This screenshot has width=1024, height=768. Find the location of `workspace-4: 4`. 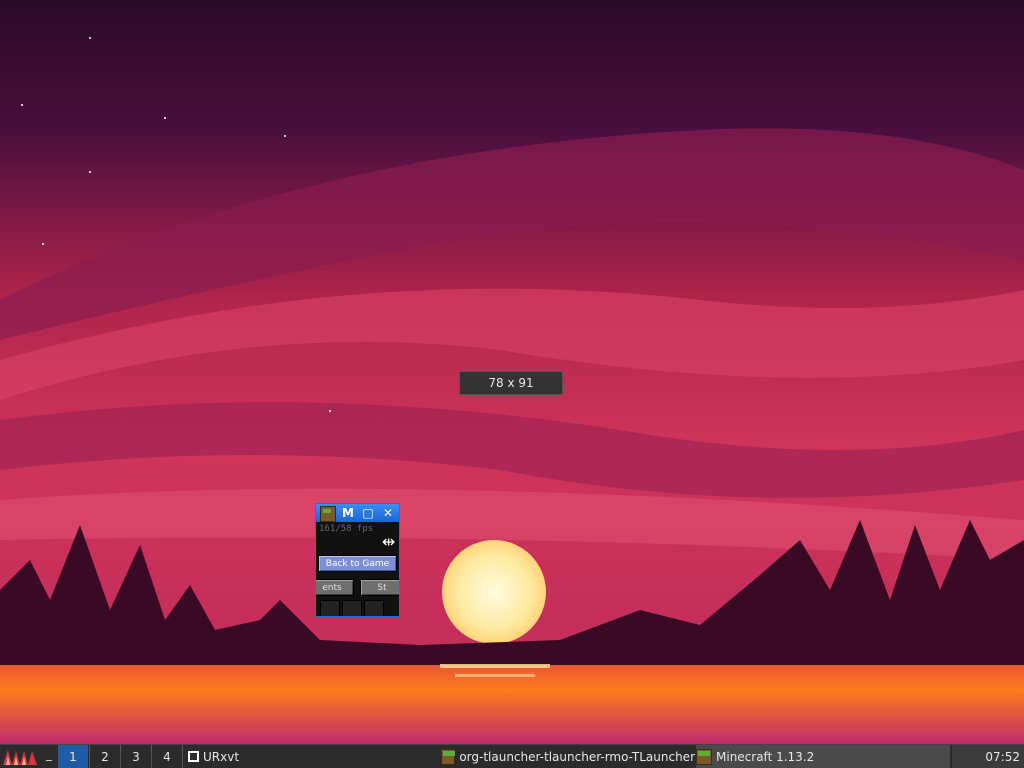

workspace-4: 4 is located at coordinates (167, 756).